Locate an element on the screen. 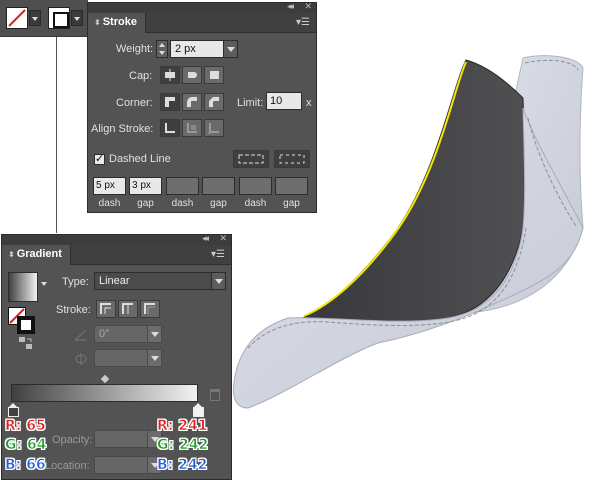  fill-stroke-toolbar is located at coordinates (44, 18).